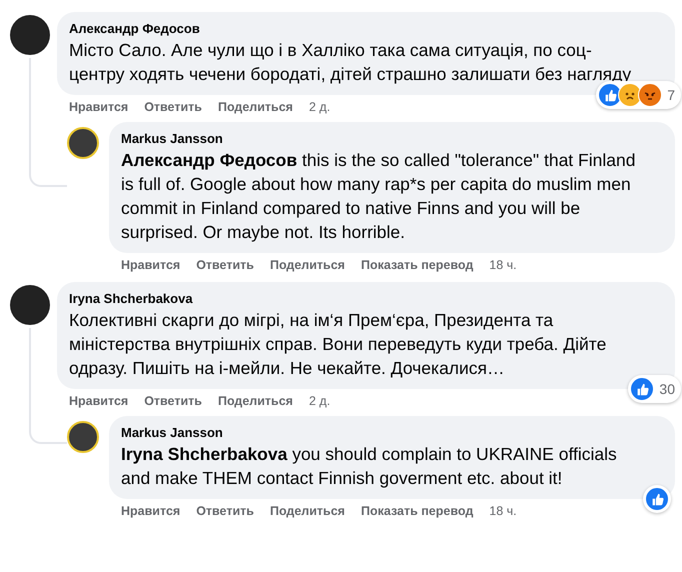 The height and width of the screenshot is (572, 682). I want to click on reaction-summary: 7, so click(638, 95).